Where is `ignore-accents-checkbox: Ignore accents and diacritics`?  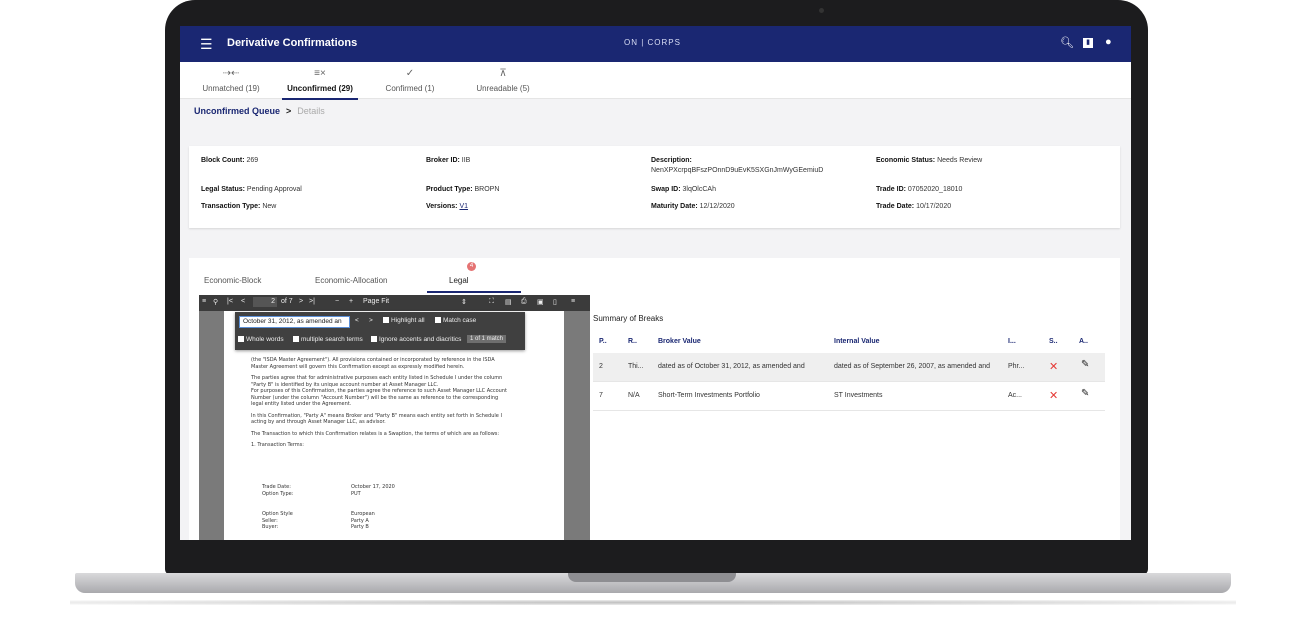
ignore-accents-checkbox: Ignore accents and diacritics is located at coordinates (416, 339).